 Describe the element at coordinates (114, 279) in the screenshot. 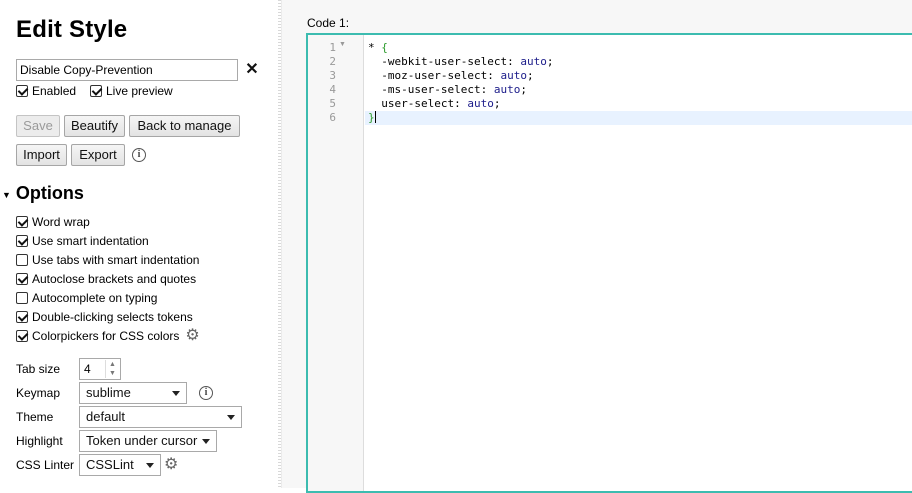

I see `option-label: Autoclose brackets and quotes` at that location.